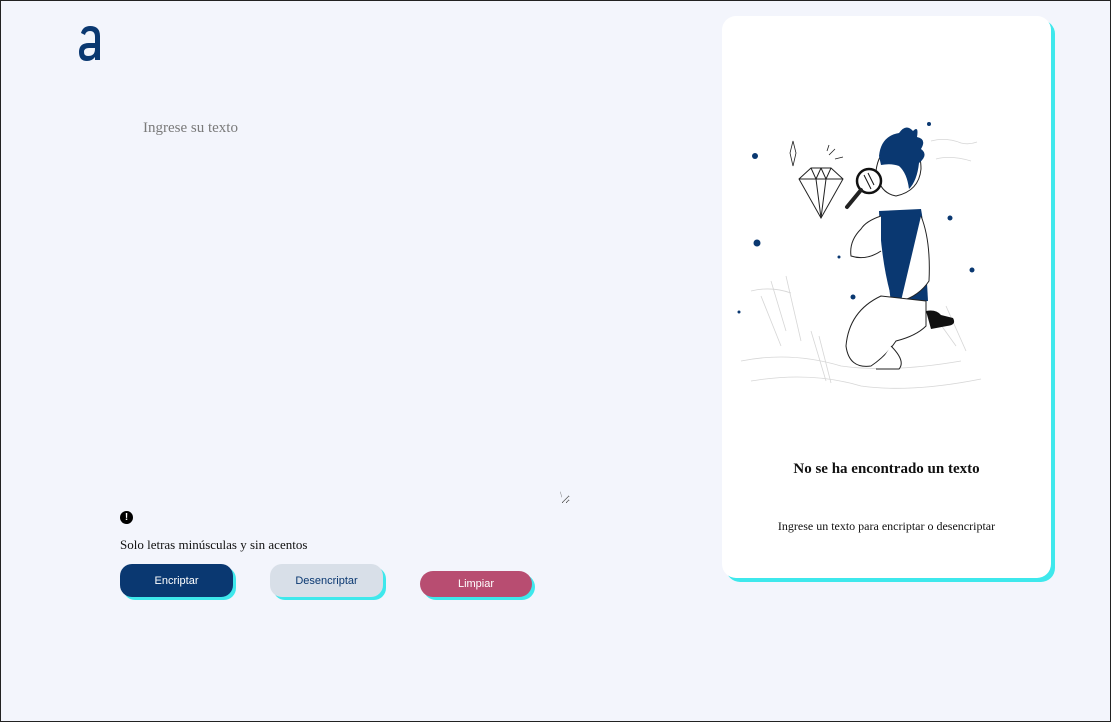  I want to click on decrypt-button: Desencriptar, so click(326, 580).